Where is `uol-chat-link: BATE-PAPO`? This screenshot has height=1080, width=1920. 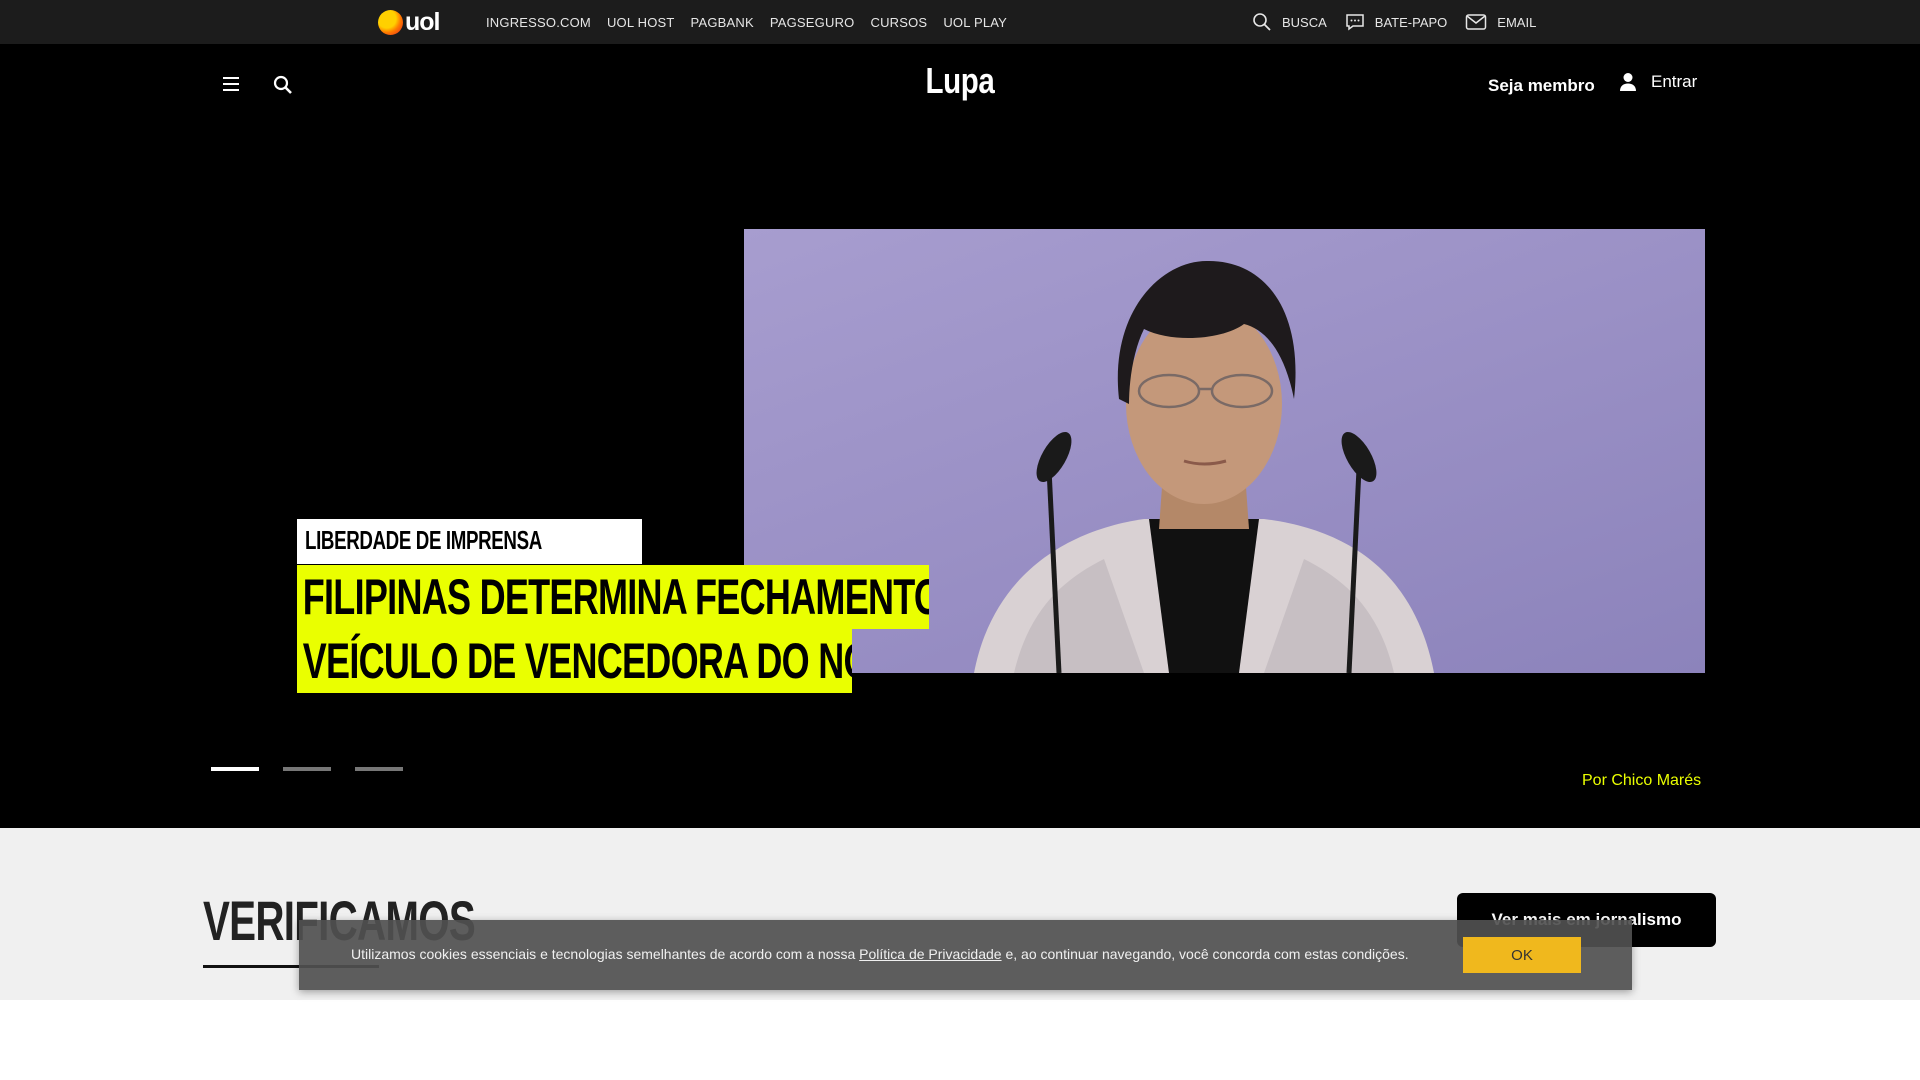
uol-chat-link: BATE-PAPO is located at coordinates (1396, 22).